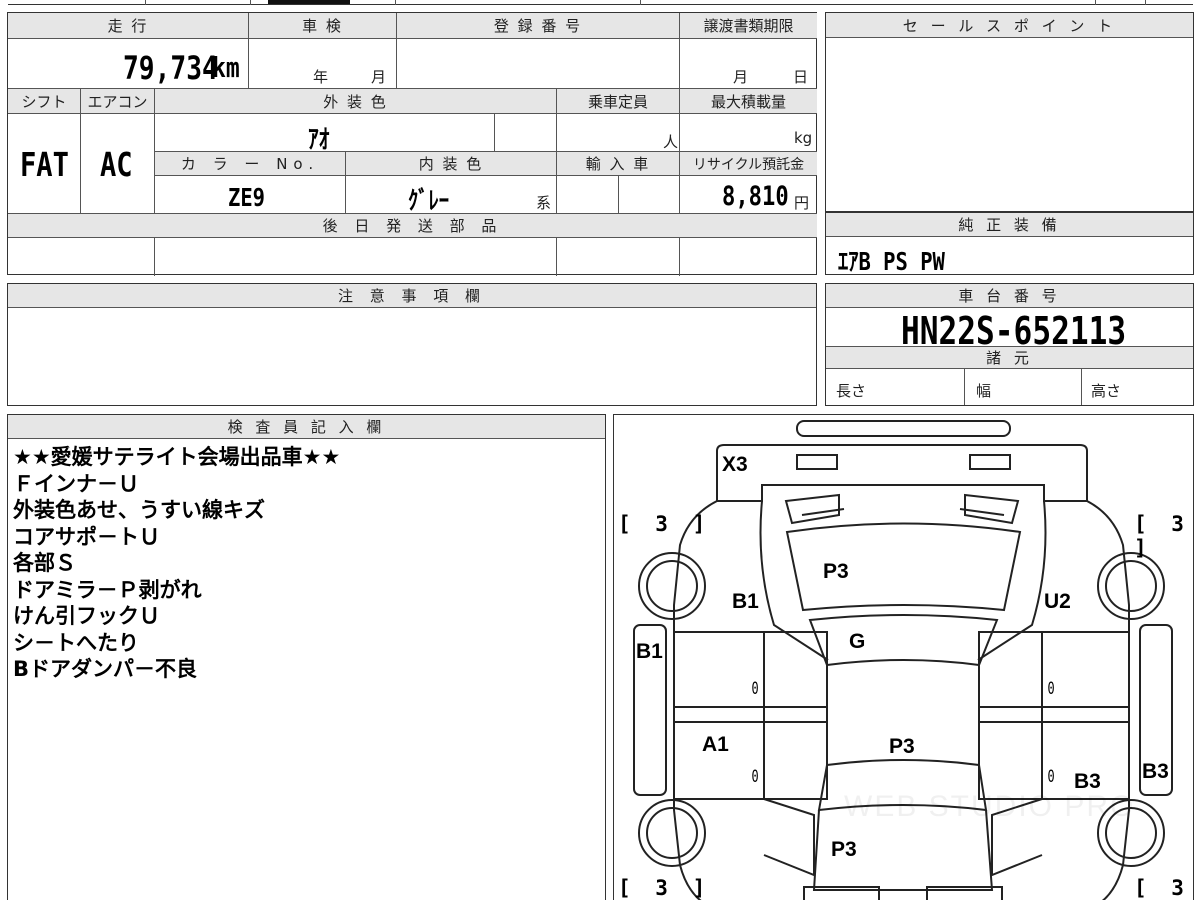  I want to click on mileage-unit: km, so click(226, 67).